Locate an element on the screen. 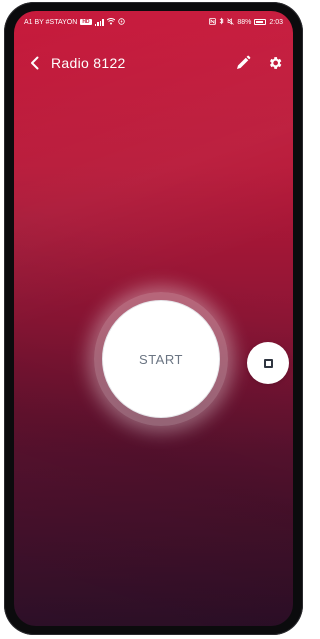  chevron-left-icon is located at coordinates (35, 63).